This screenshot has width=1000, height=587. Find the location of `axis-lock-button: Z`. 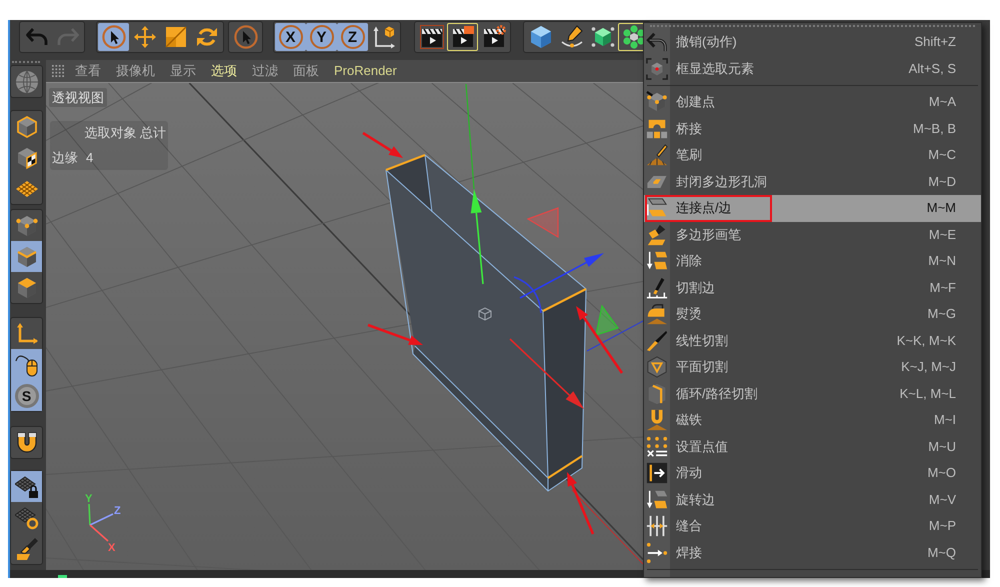

axis-lock-button: Z is located at coordinates (352, 37).